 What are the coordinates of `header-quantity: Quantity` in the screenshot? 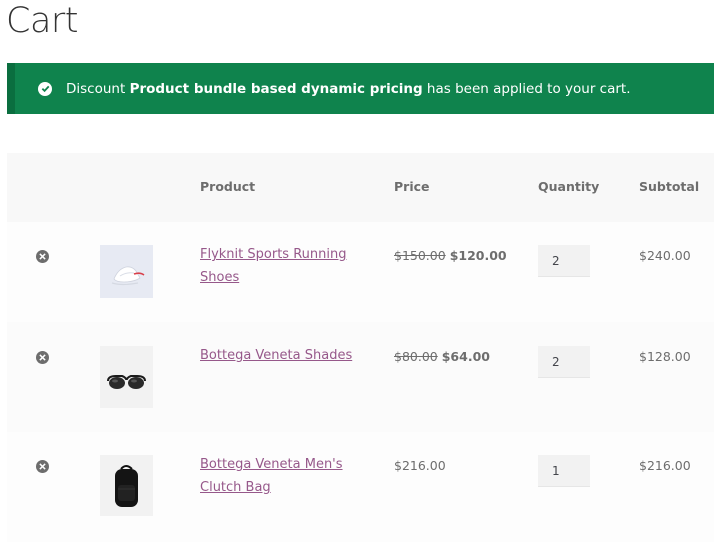 It's located at (569, 186).